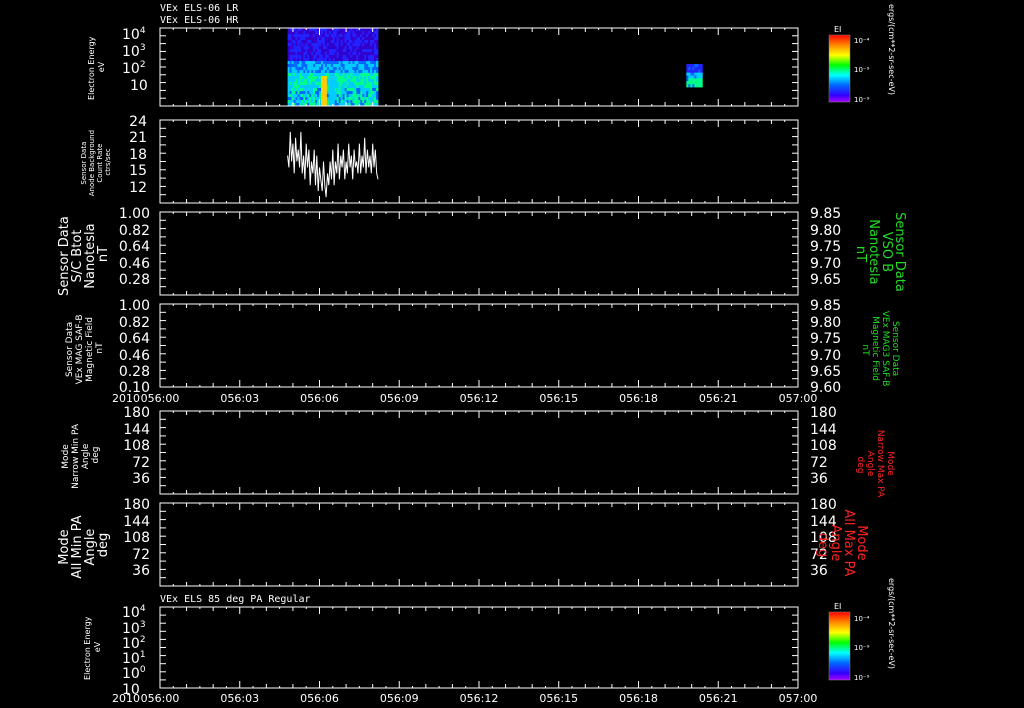 The height and width of the screenshot is (708, 1024). I want to click on p5-rlabel-line4: deg, so click(860, 465).